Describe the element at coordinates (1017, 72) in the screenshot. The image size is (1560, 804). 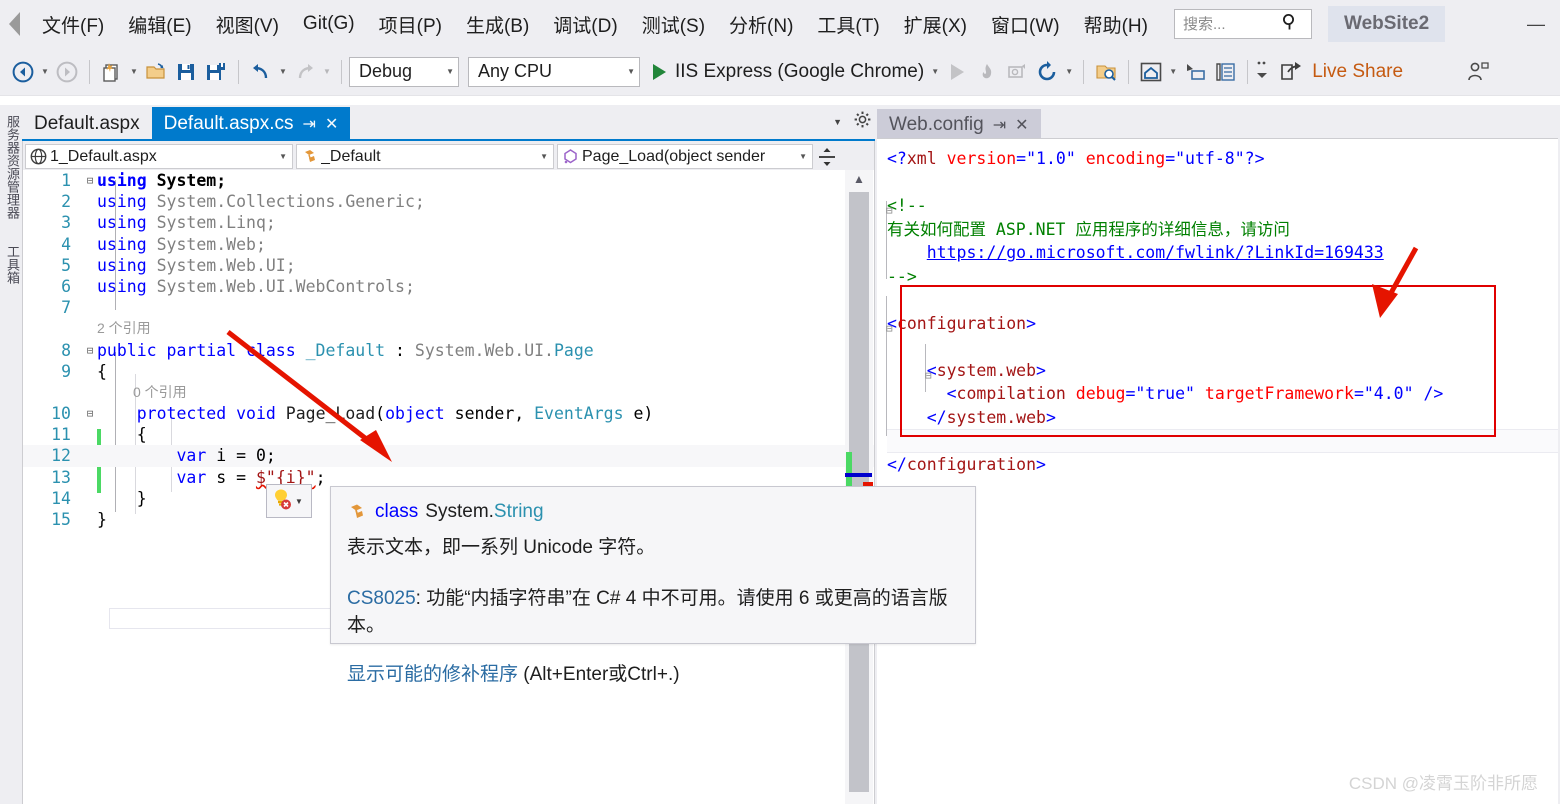
I see `attach-process-icon` at that location.